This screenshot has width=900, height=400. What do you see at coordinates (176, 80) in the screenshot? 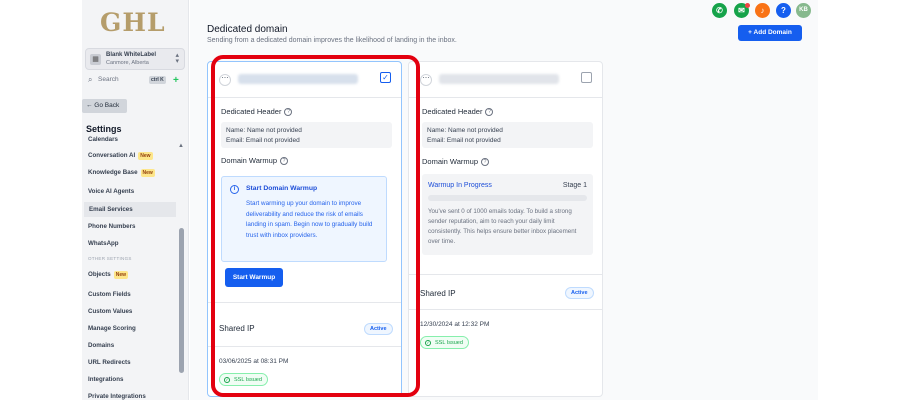
I see `quick-add-icon: +` at bounding box center [176, 80].